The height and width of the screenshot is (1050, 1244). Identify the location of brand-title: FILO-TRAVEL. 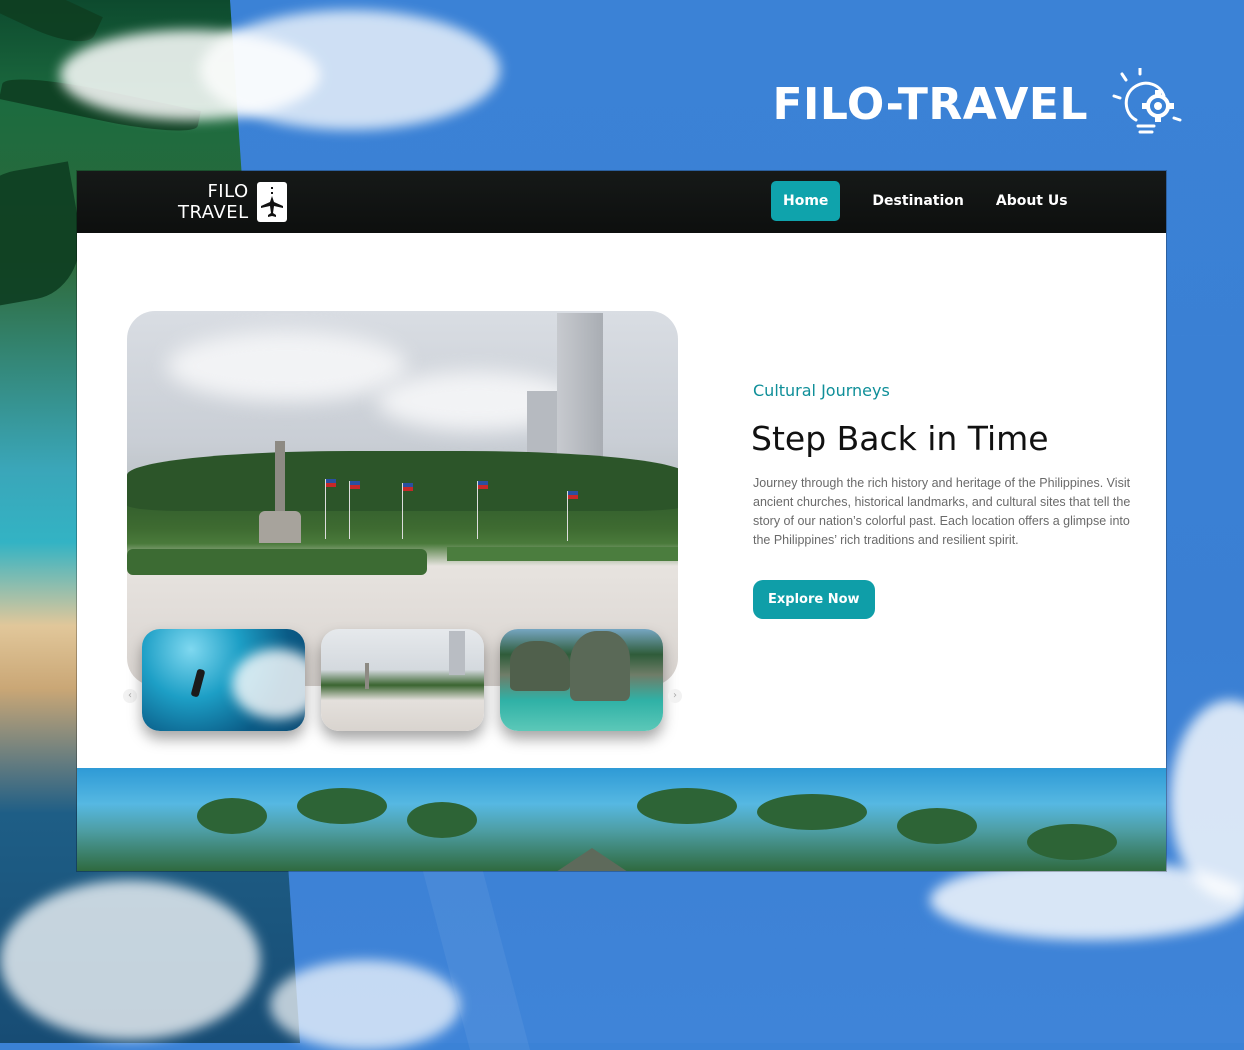
(930, 104).